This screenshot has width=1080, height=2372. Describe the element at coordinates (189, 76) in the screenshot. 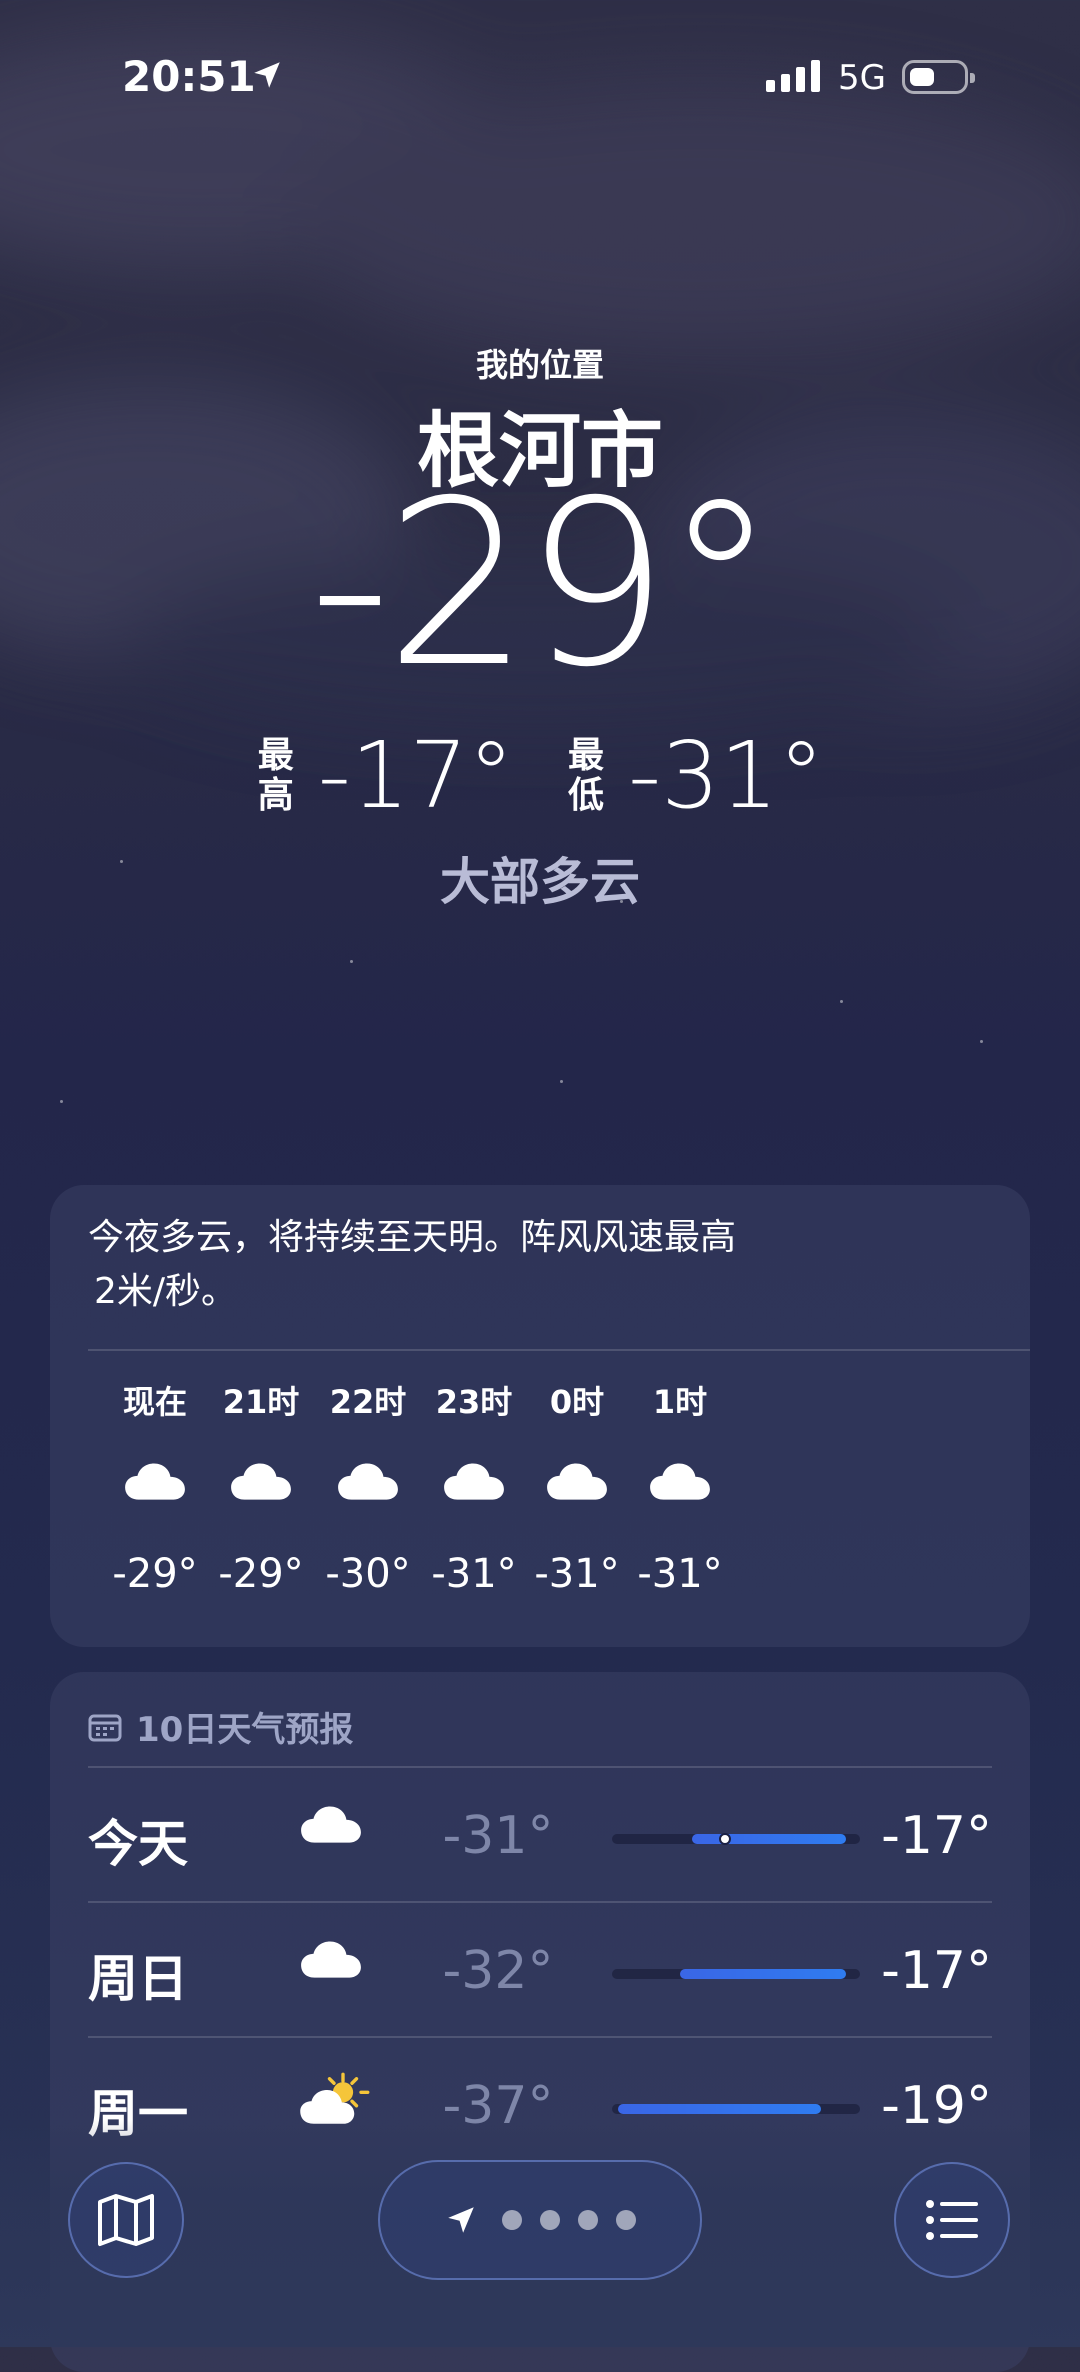

I see `status-time: 20:51` at that location.